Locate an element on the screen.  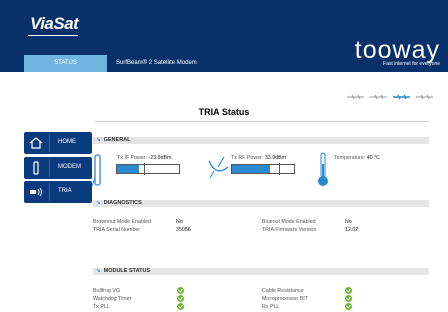
tx-rf-label: Tx RF Power: is located at coordinates (247, 158).